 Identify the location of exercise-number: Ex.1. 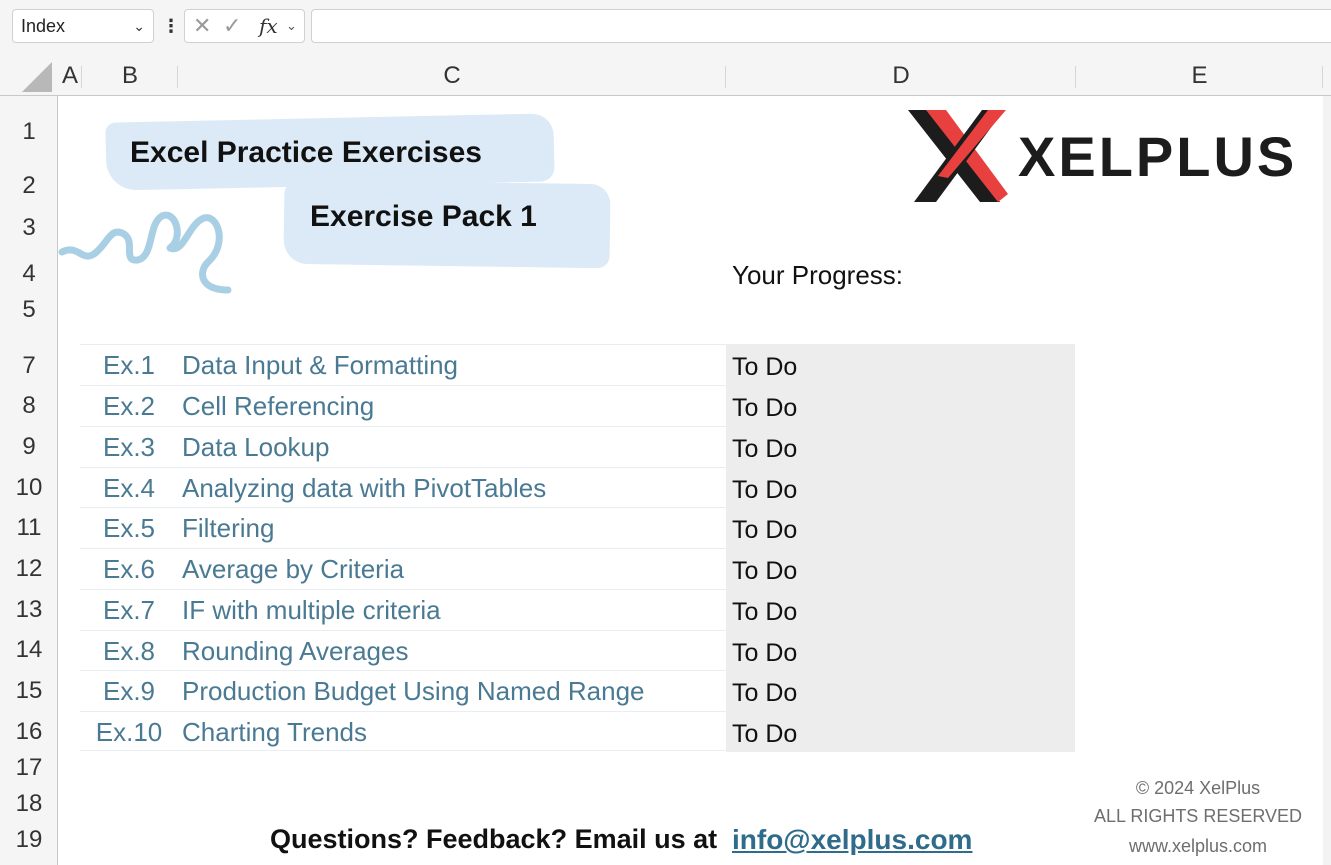
(129, 365).